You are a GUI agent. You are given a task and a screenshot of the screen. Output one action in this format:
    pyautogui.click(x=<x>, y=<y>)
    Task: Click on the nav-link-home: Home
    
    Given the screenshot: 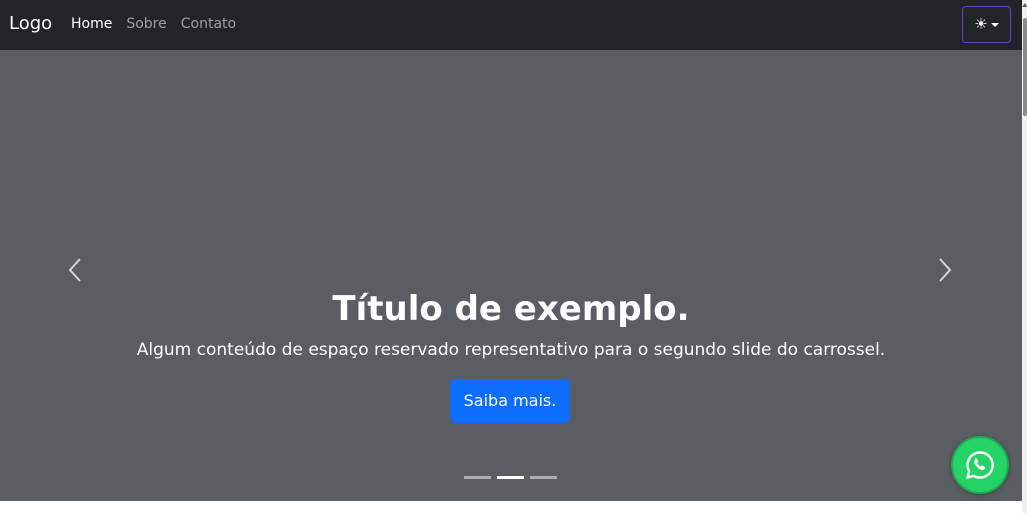 What is the action you would take?
    pyautogui.click(x=91, y=24)
    